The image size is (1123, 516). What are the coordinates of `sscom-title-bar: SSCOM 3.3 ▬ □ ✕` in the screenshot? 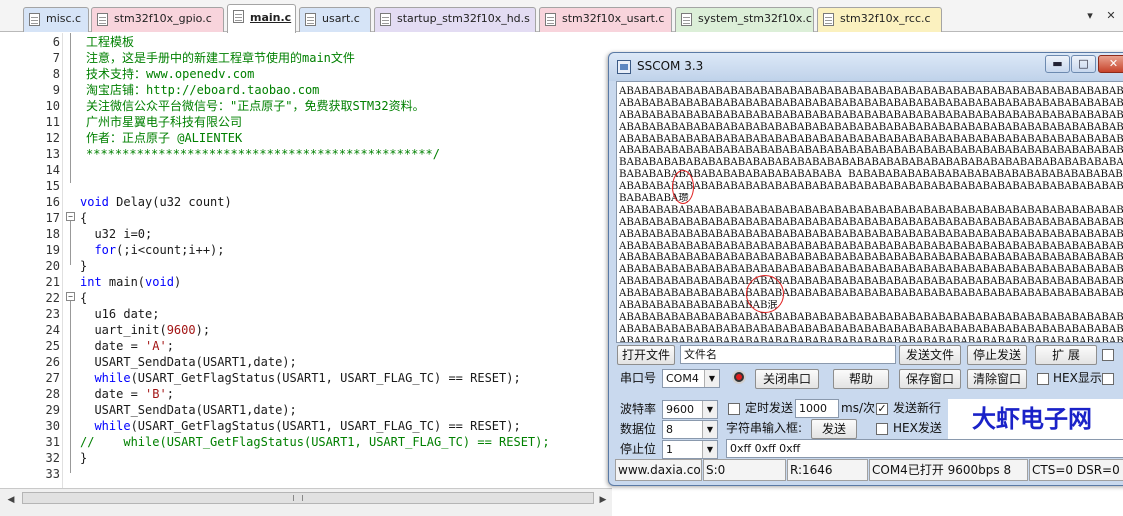 It's located at (866, 67).